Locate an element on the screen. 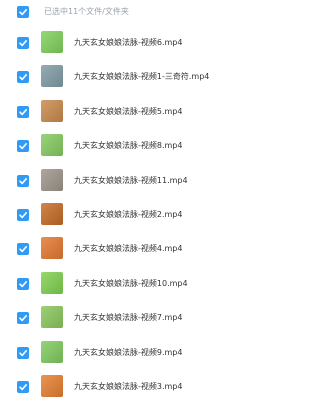 This screenshot has width=320, height=400. file-row: 九天玄女娘娘法脉-视频4.mp4 is located at coordinates (140, 249).